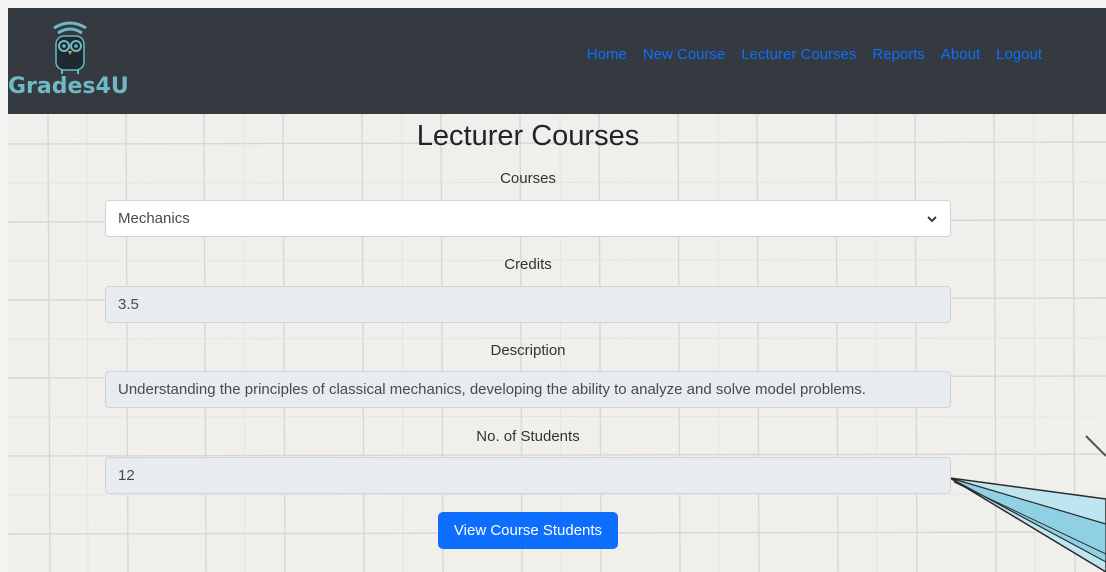  Describe the element at coordinates (932, 218) in the screenshot. I see `chevron-down-icon` at that location.